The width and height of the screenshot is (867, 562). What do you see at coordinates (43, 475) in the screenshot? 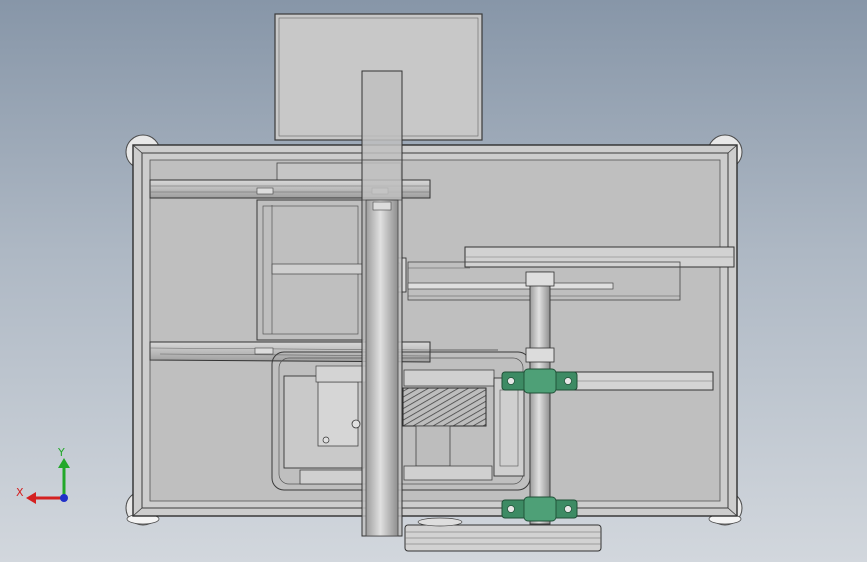
I see `coordinate-triad: Y X` at bounding box center [43, 475].